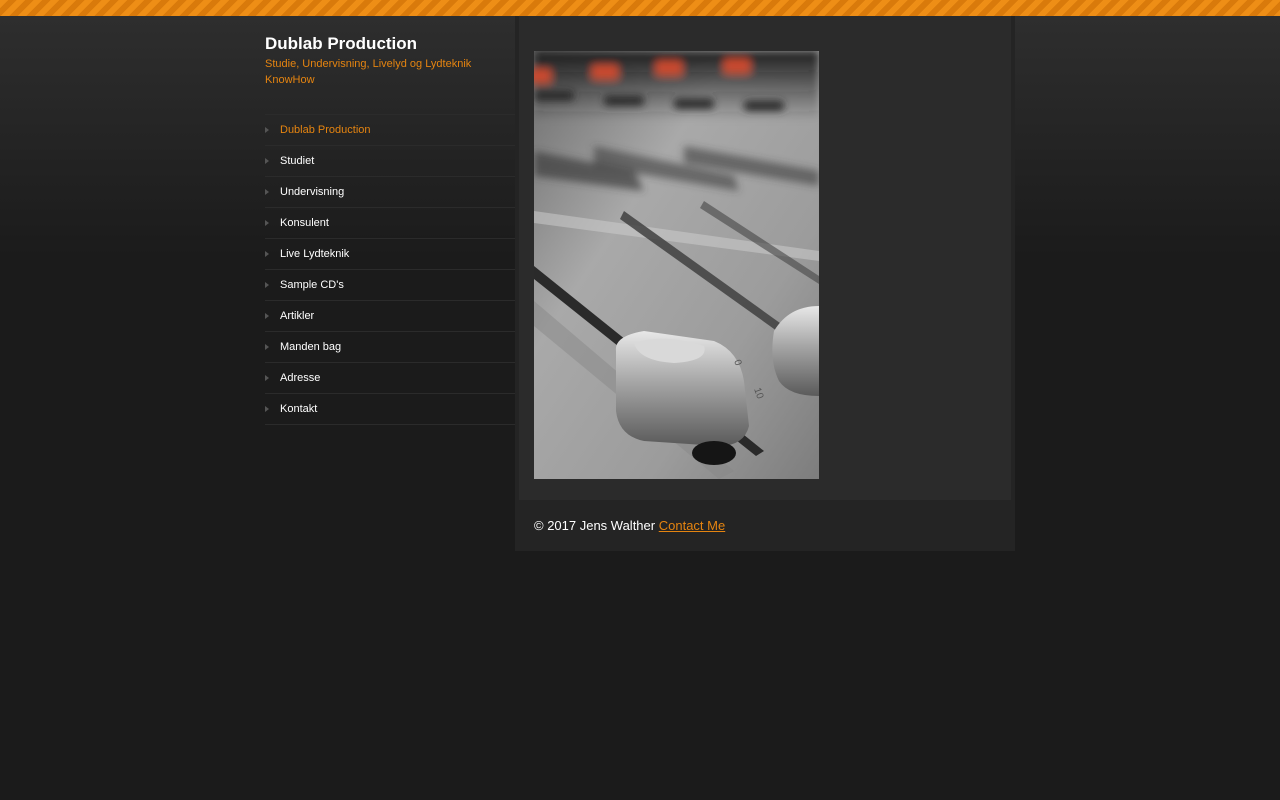  What do you see at coordinates (299, 409) in the screenshot?
I see `nav-item-label: Kontakt` at bounding box center [299, 409].